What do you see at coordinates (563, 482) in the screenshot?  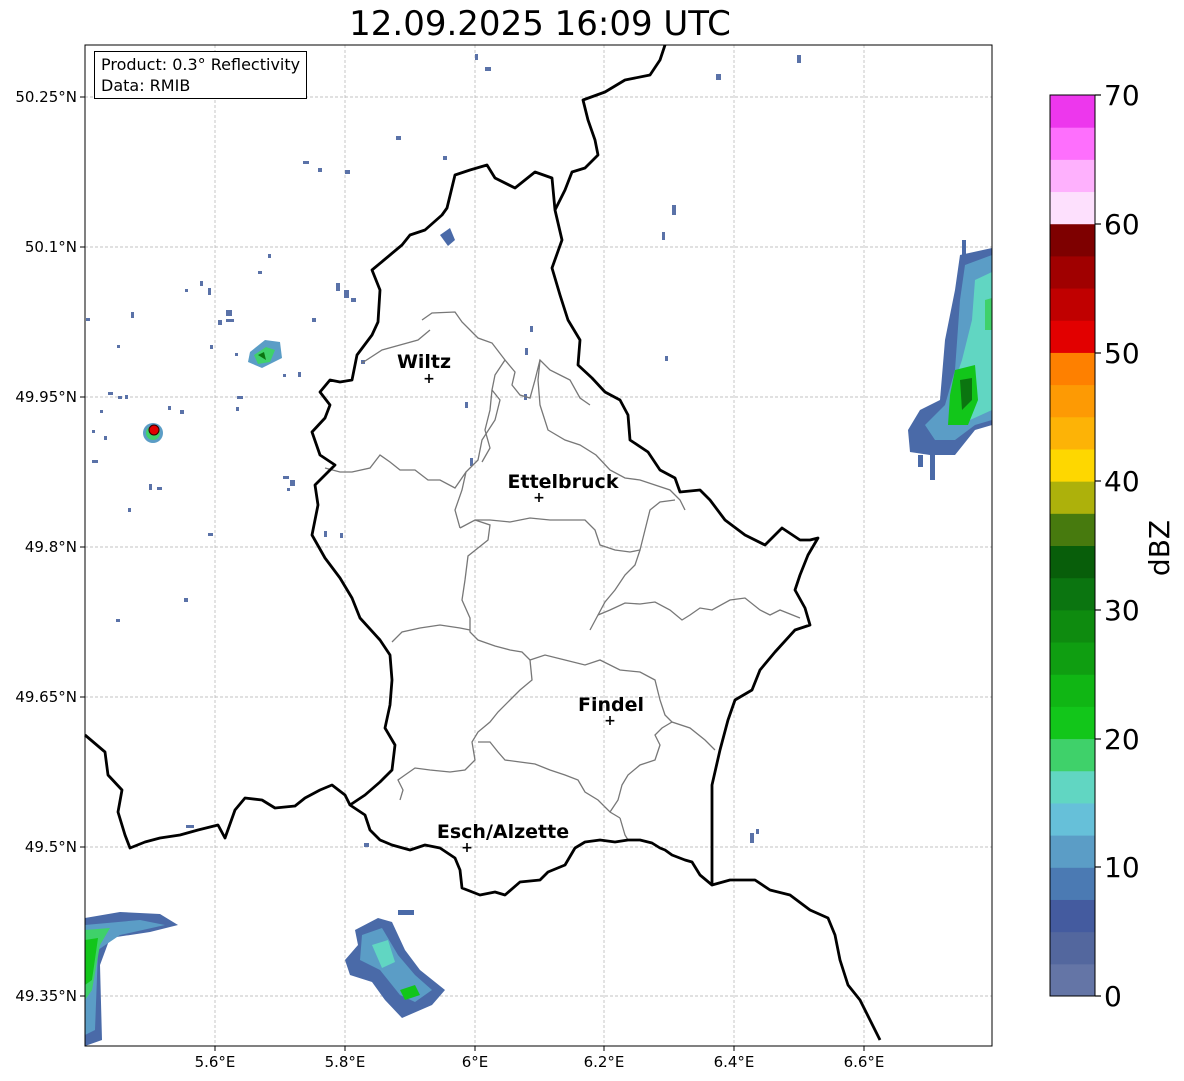 I see `city-label: Ettelbruck` at bounding box center [563, 482].